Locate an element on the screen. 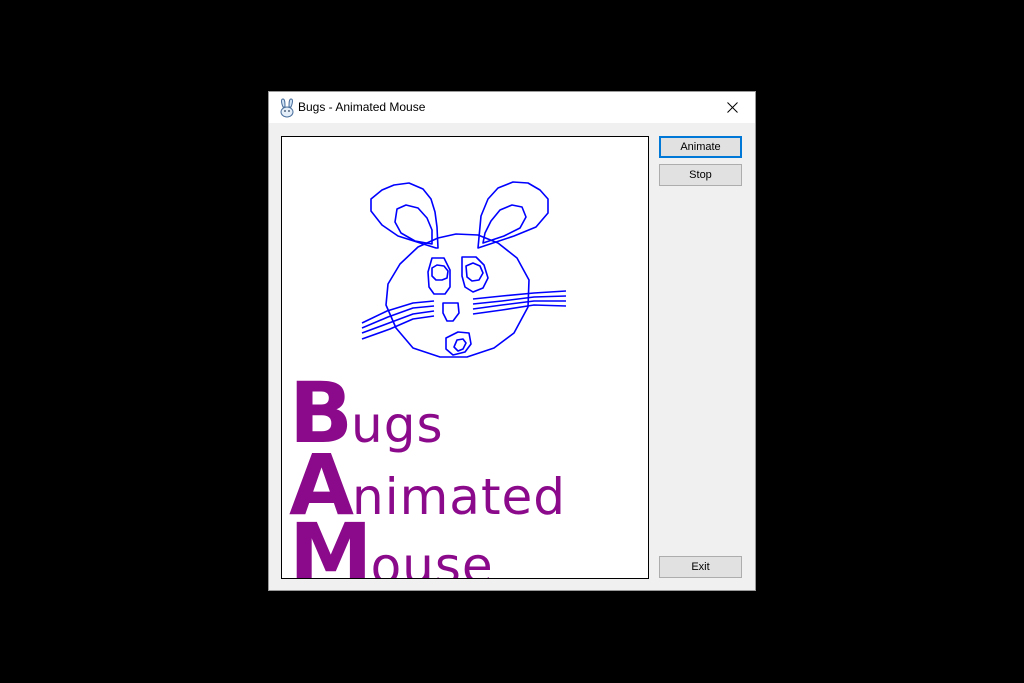  close-button is located at coordinates (732, 107).